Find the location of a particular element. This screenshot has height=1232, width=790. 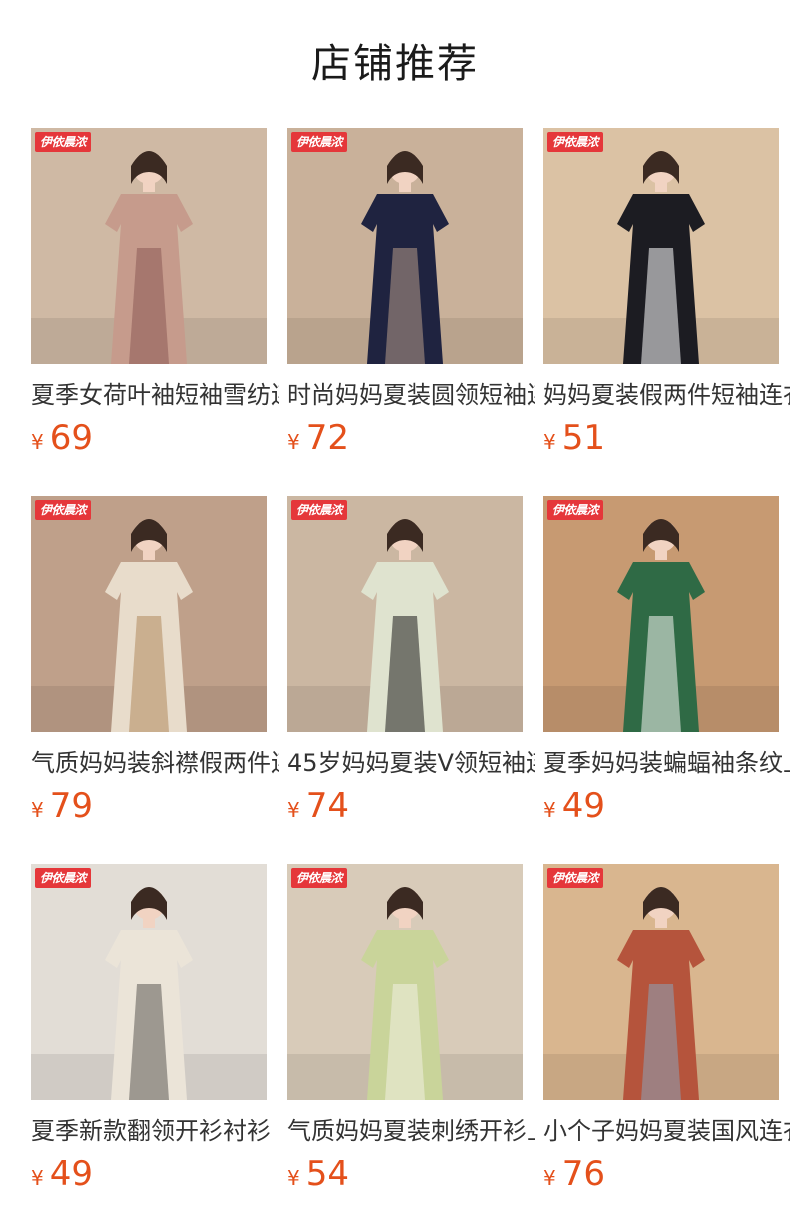

product-card: 伊依晨浓 气质妈妈夏装刺绣开衫上衣 ¥54 is located at coordinates (411, 1034).